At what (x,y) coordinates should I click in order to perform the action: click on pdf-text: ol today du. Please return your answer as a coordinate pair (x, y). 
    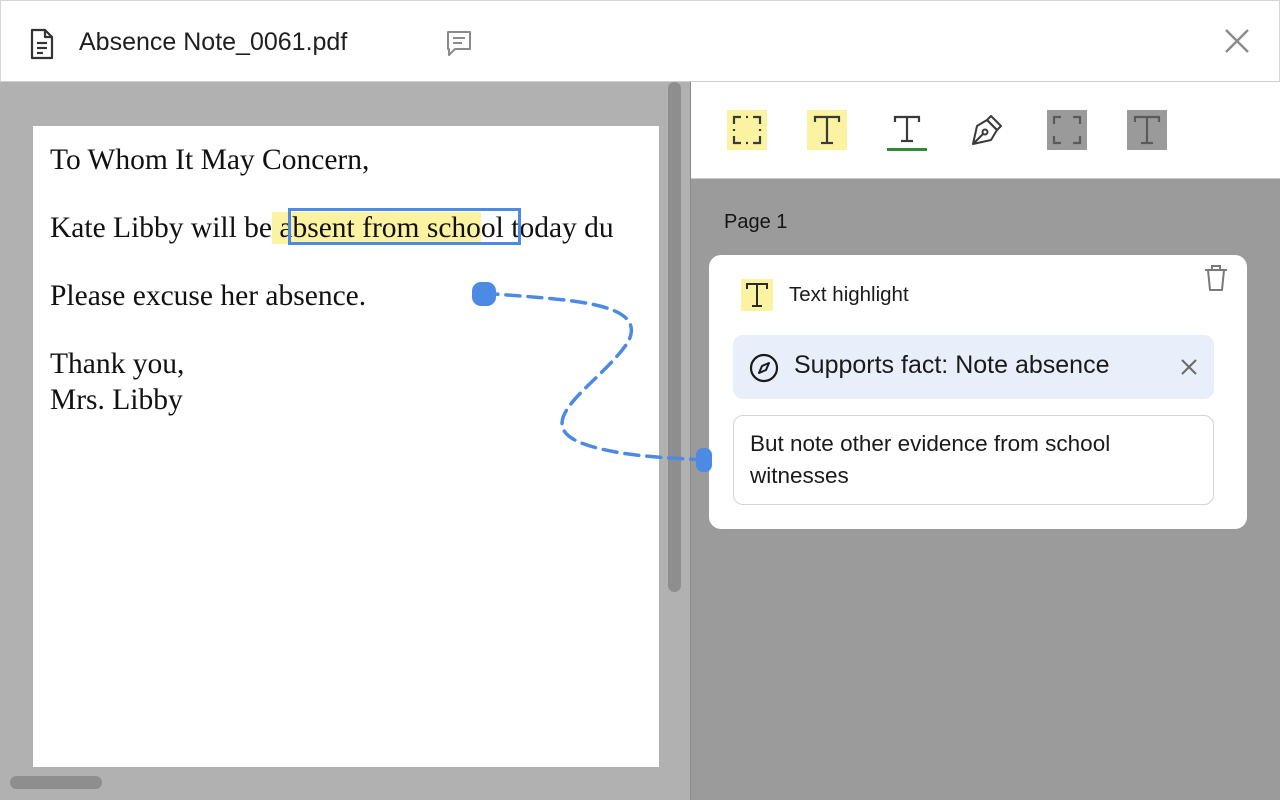
    Looking at the image, I should click on (547, 228).